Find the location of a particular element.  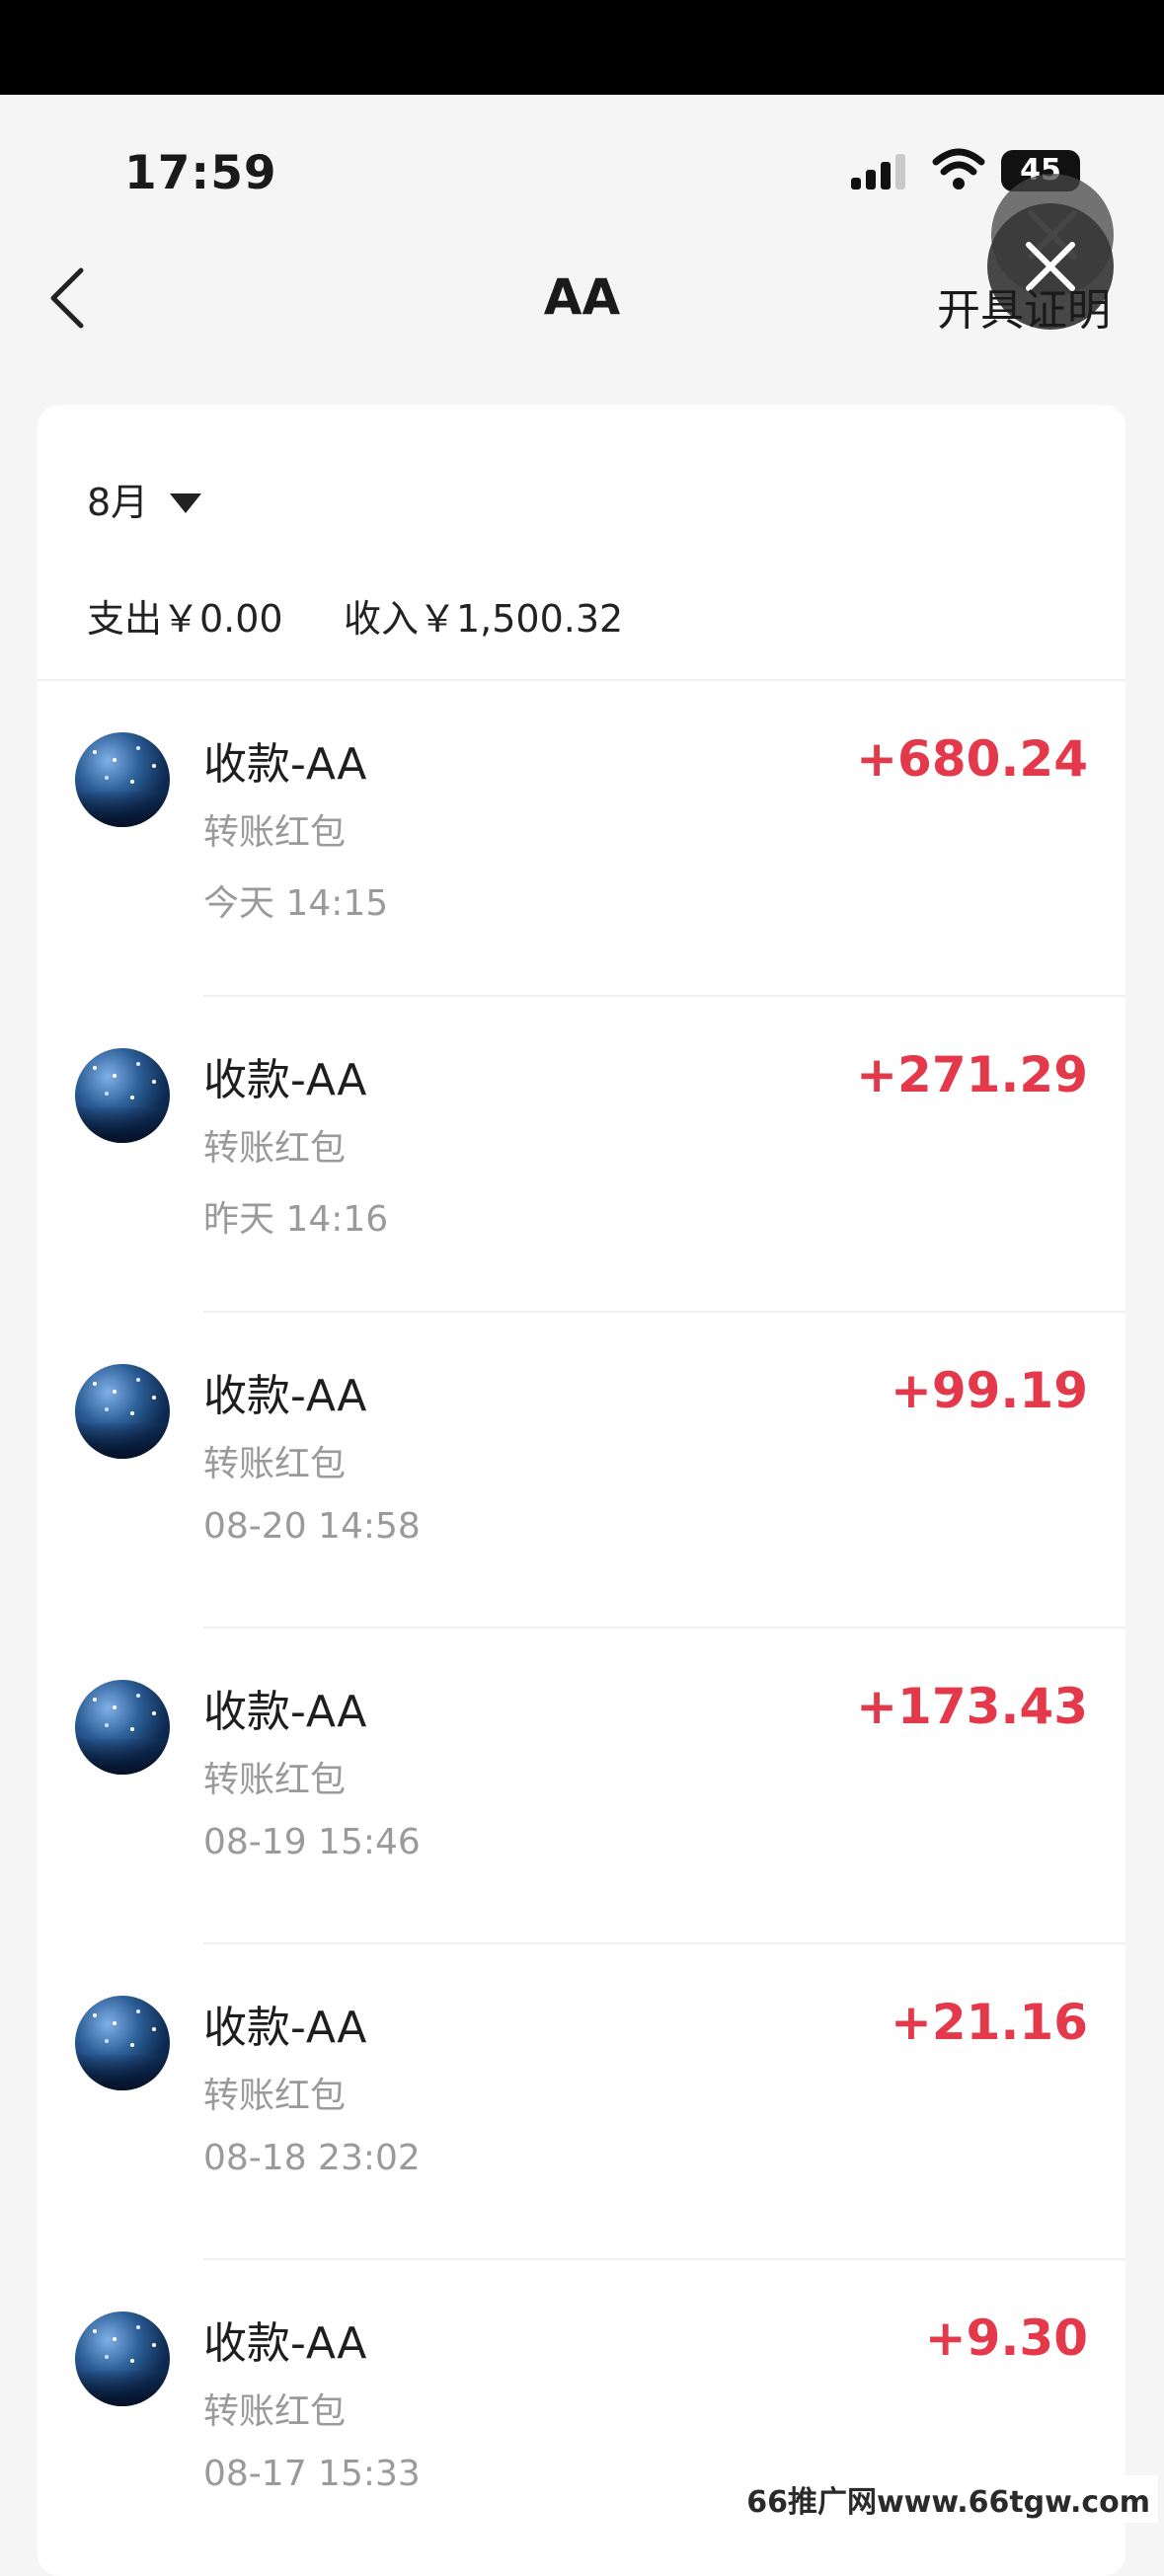

transaction-row: 收款-AA 转账红包 08-20 14:58 +99.19 is located at coordinates (581, 1471).